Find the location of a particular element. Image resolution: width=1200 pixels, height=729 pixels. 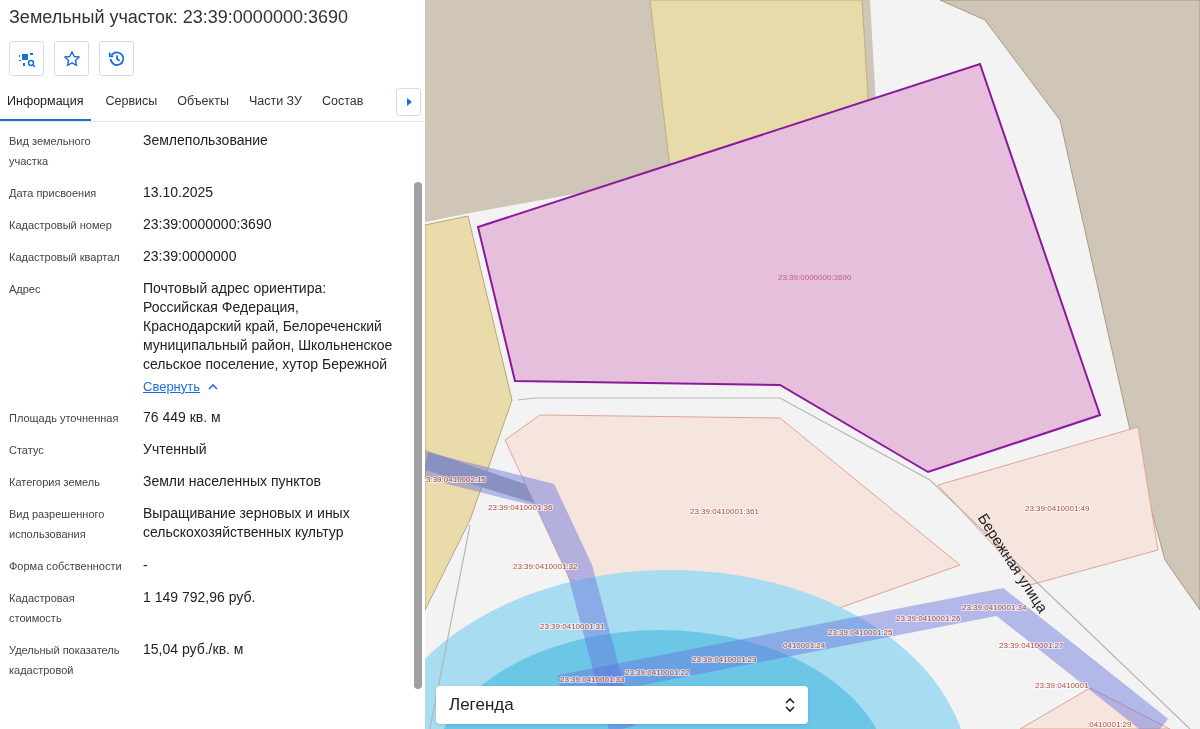

field-value: 1 149 792,96 руб. is located at coordinates (199, 598).